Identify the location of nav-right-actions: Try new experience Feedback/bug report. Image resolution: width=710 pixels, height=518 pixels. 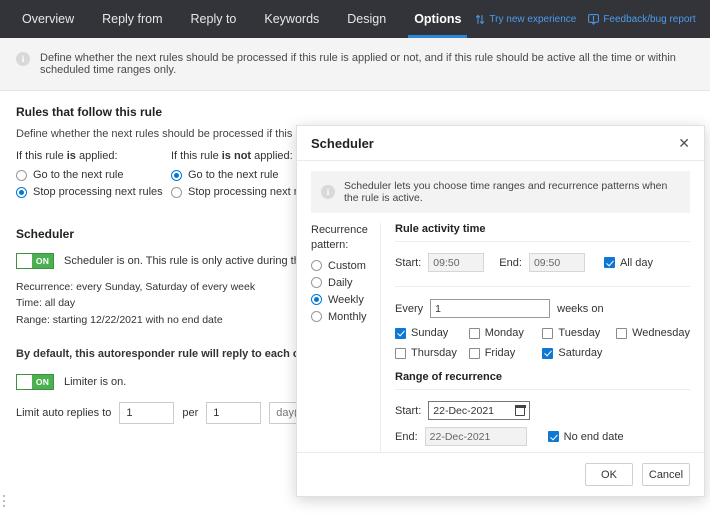
(592, 19).